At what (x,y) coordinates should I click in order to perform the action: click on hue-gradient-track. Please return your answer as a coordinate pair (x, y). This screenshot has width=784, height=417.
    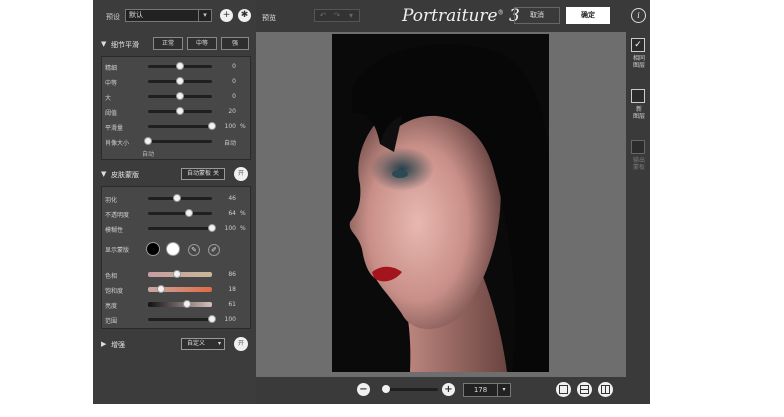
    Looking at the image, I should click on (180, 274).